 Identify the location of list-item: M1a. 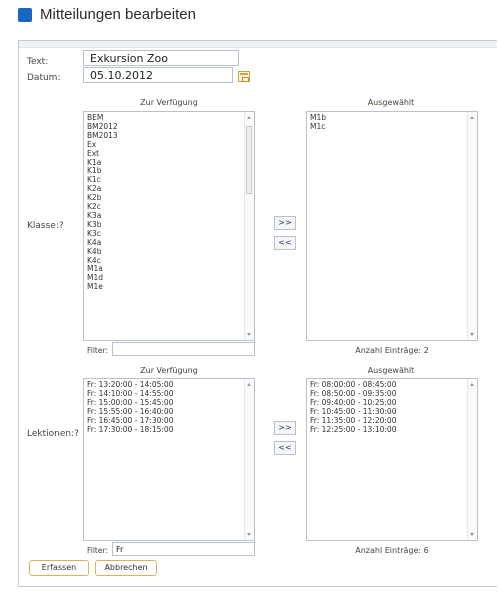
(169, 269).